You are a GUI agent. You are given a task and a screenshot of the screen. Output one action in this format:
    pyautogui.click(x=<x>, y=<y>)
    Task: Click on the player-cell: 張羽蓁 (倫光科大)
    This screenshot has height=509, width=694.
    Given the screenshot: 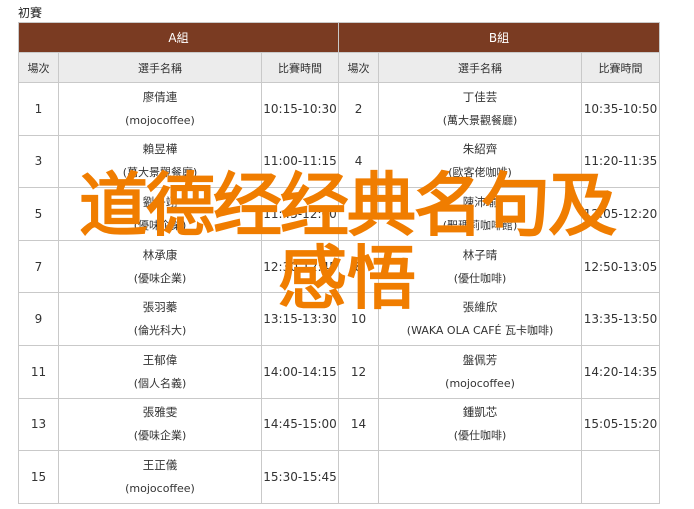 What is the action you would take?
    pyautogui.click(x=160, y=319)
    